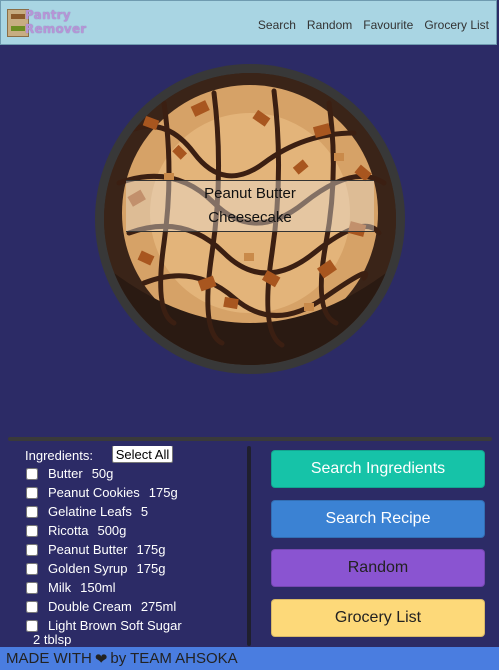  What do you see at coordinates (56, 29) in the screenshot?
I see `logo-line2: Remover` at bounding box center [56, 29].